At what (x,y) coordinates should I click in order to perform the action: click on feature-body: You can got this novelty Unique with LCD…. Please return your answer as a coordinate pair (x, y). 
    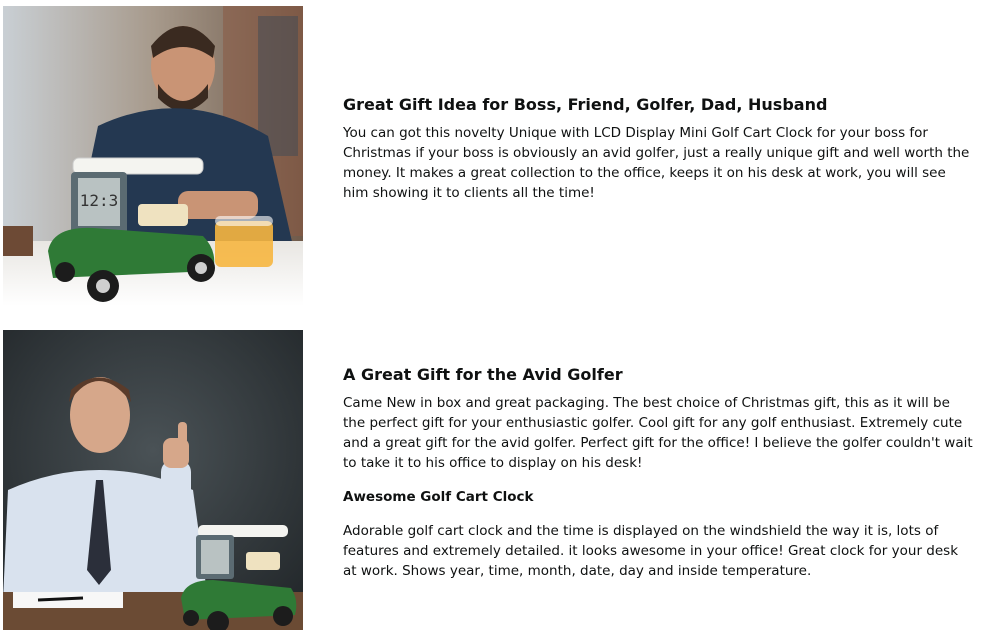
    Looking at the image, I should click on (656, 163).